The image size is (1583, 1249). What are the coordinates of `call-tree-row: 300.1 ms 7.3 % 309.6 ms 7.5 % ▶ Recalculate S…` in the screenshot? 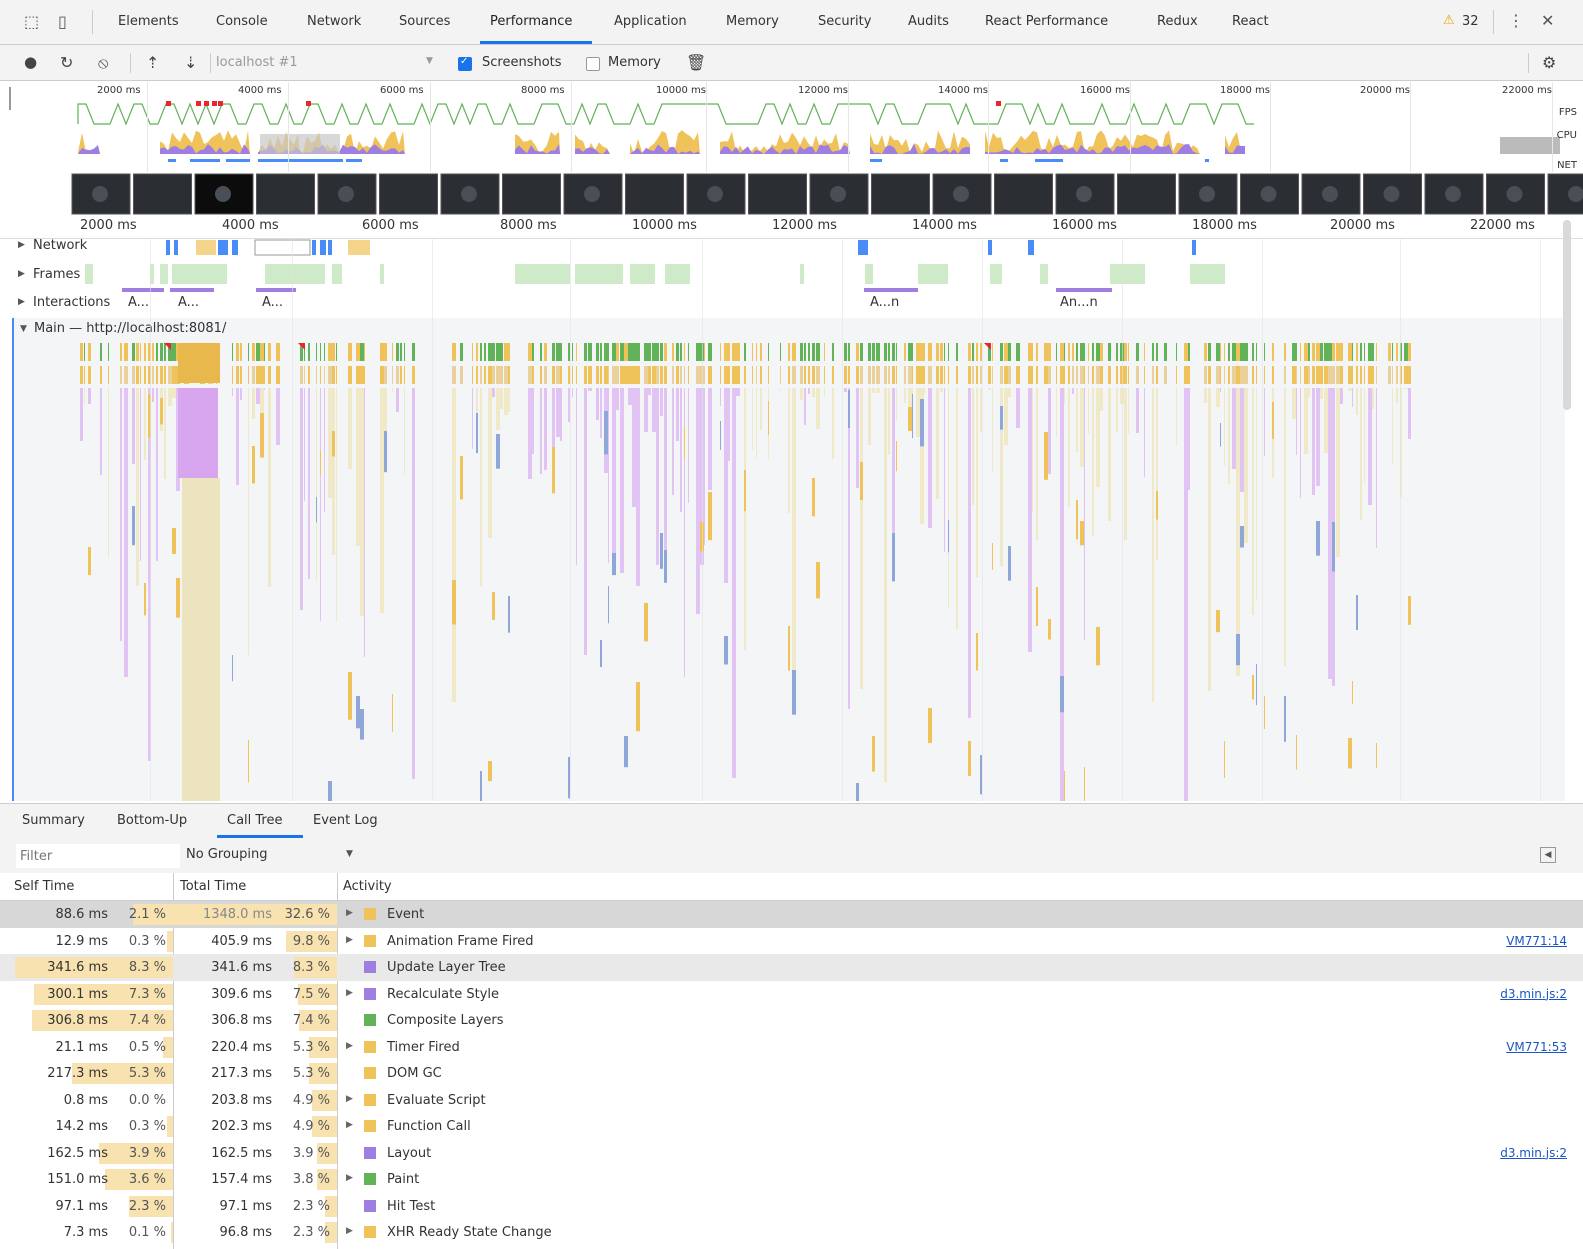 It's located at (791, 994).